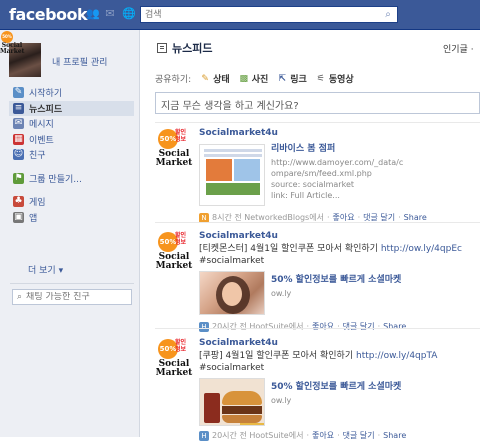  Describe the element at coordinates (298, 80) in the screenshot. I see `option-label: 링크` at that location.